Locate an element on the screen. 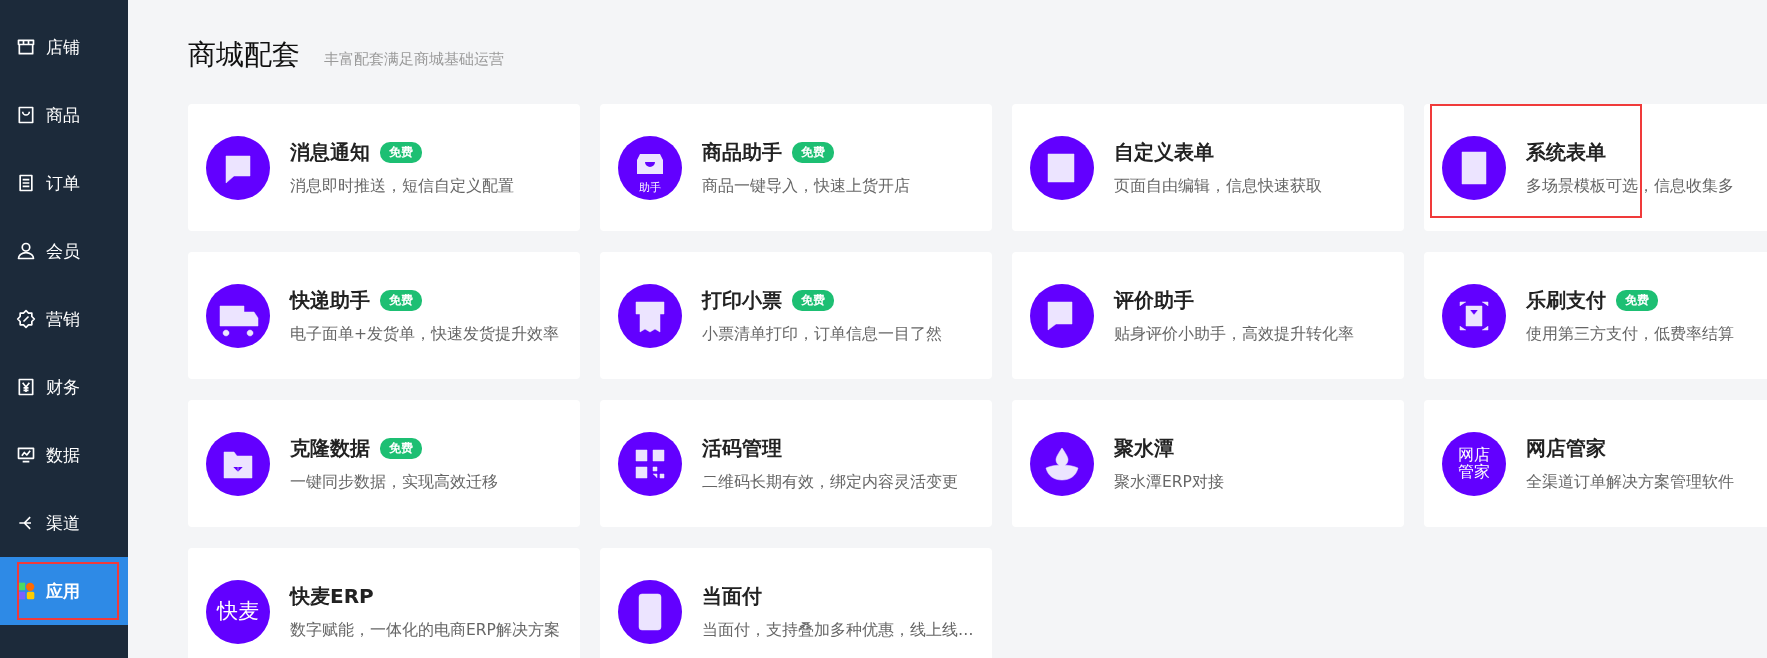 The image size is (1767, 658). app-card: 活码管理 二维码长期有效，绑定内容灵活变更 is located at coordinates (796, 463).